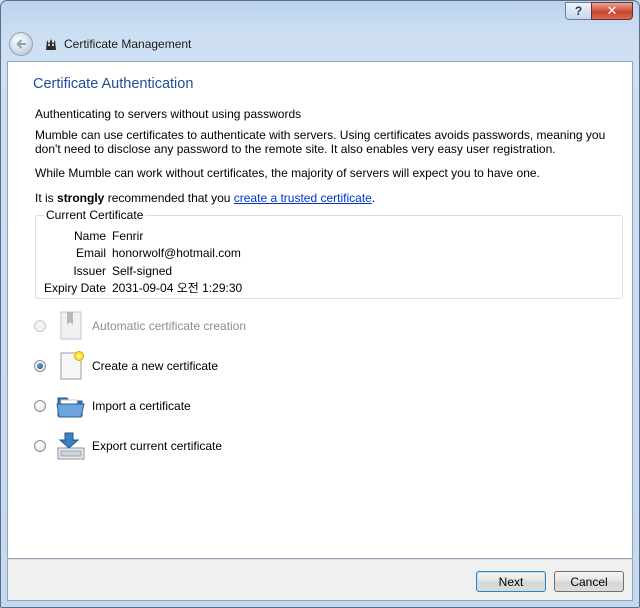  I want to click on option-create-new-certificate: Create a new certificate, so click(126, 366).